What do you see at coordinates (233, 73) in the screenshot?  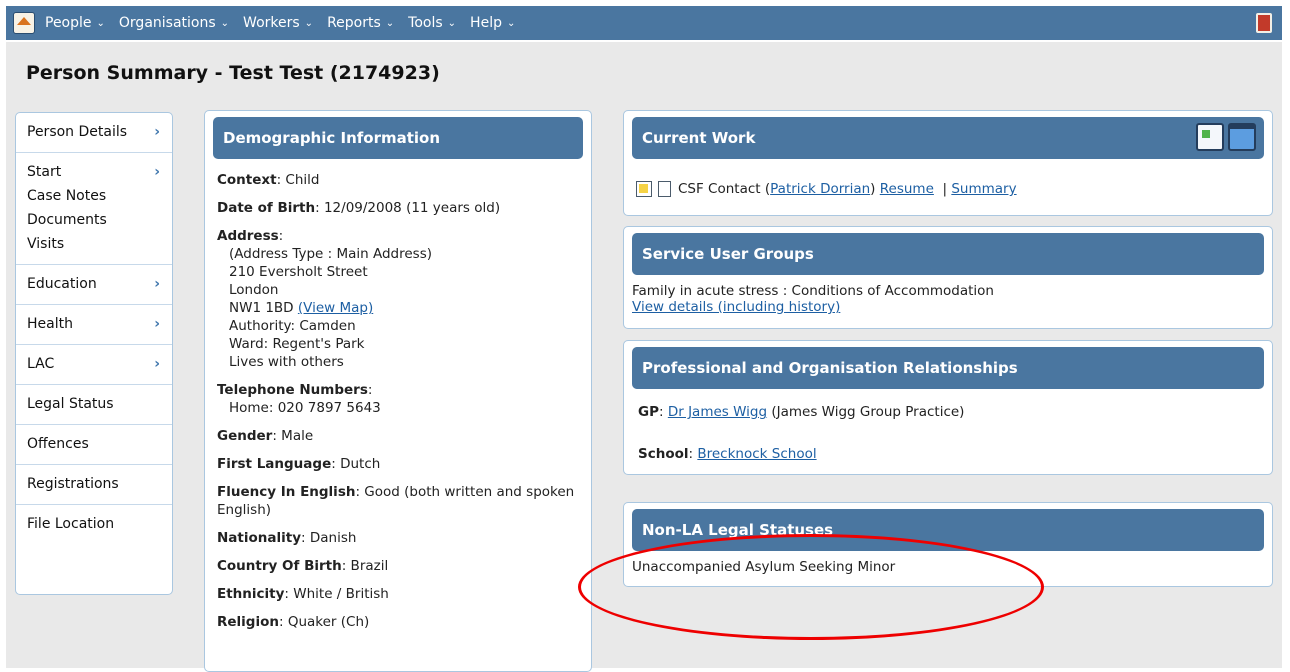 I see `page-title: Person Summary - Test Test (2174923)` at bounding box center [233, 73].